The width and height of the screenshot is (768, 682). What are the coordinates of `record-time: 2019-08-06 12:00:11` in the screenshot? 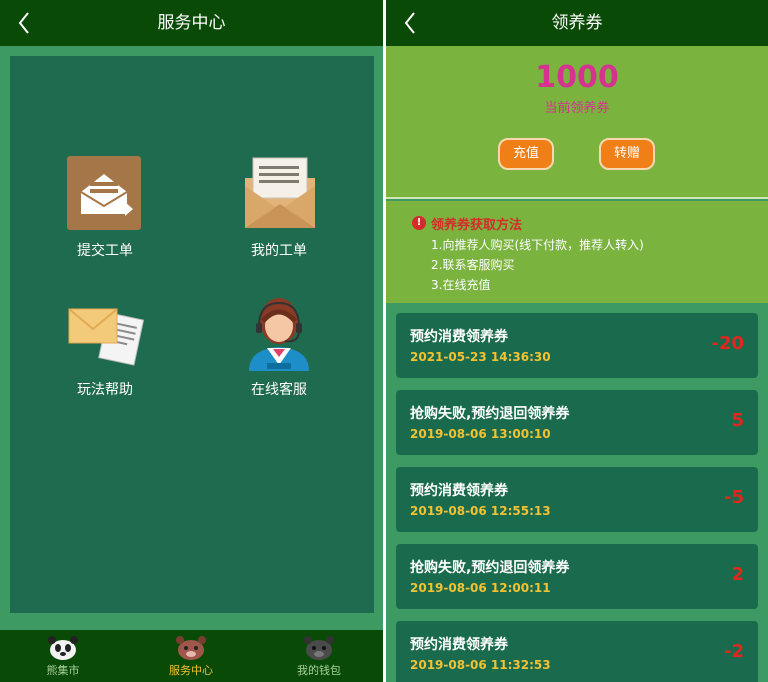 It's located at (480, 588).